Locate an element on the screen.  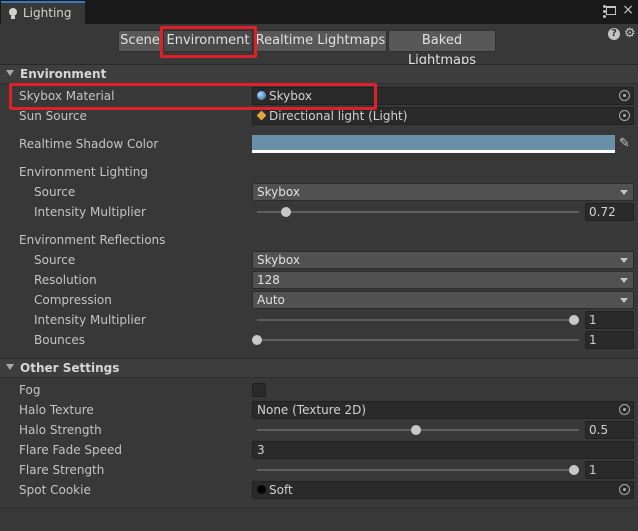
texture-icon is located at coordinates (261, 489).